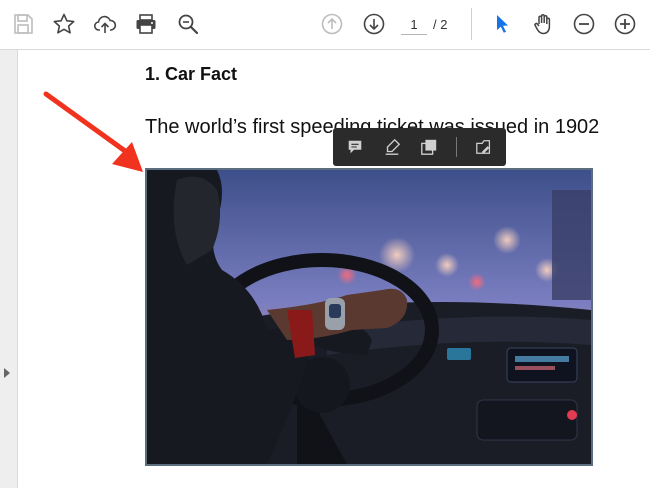 The image size is (650, 488). What do you see at coordinates (93, 131) in the screenshot?
I see `red-annotation-arrow` at bounding box center [93, 131].